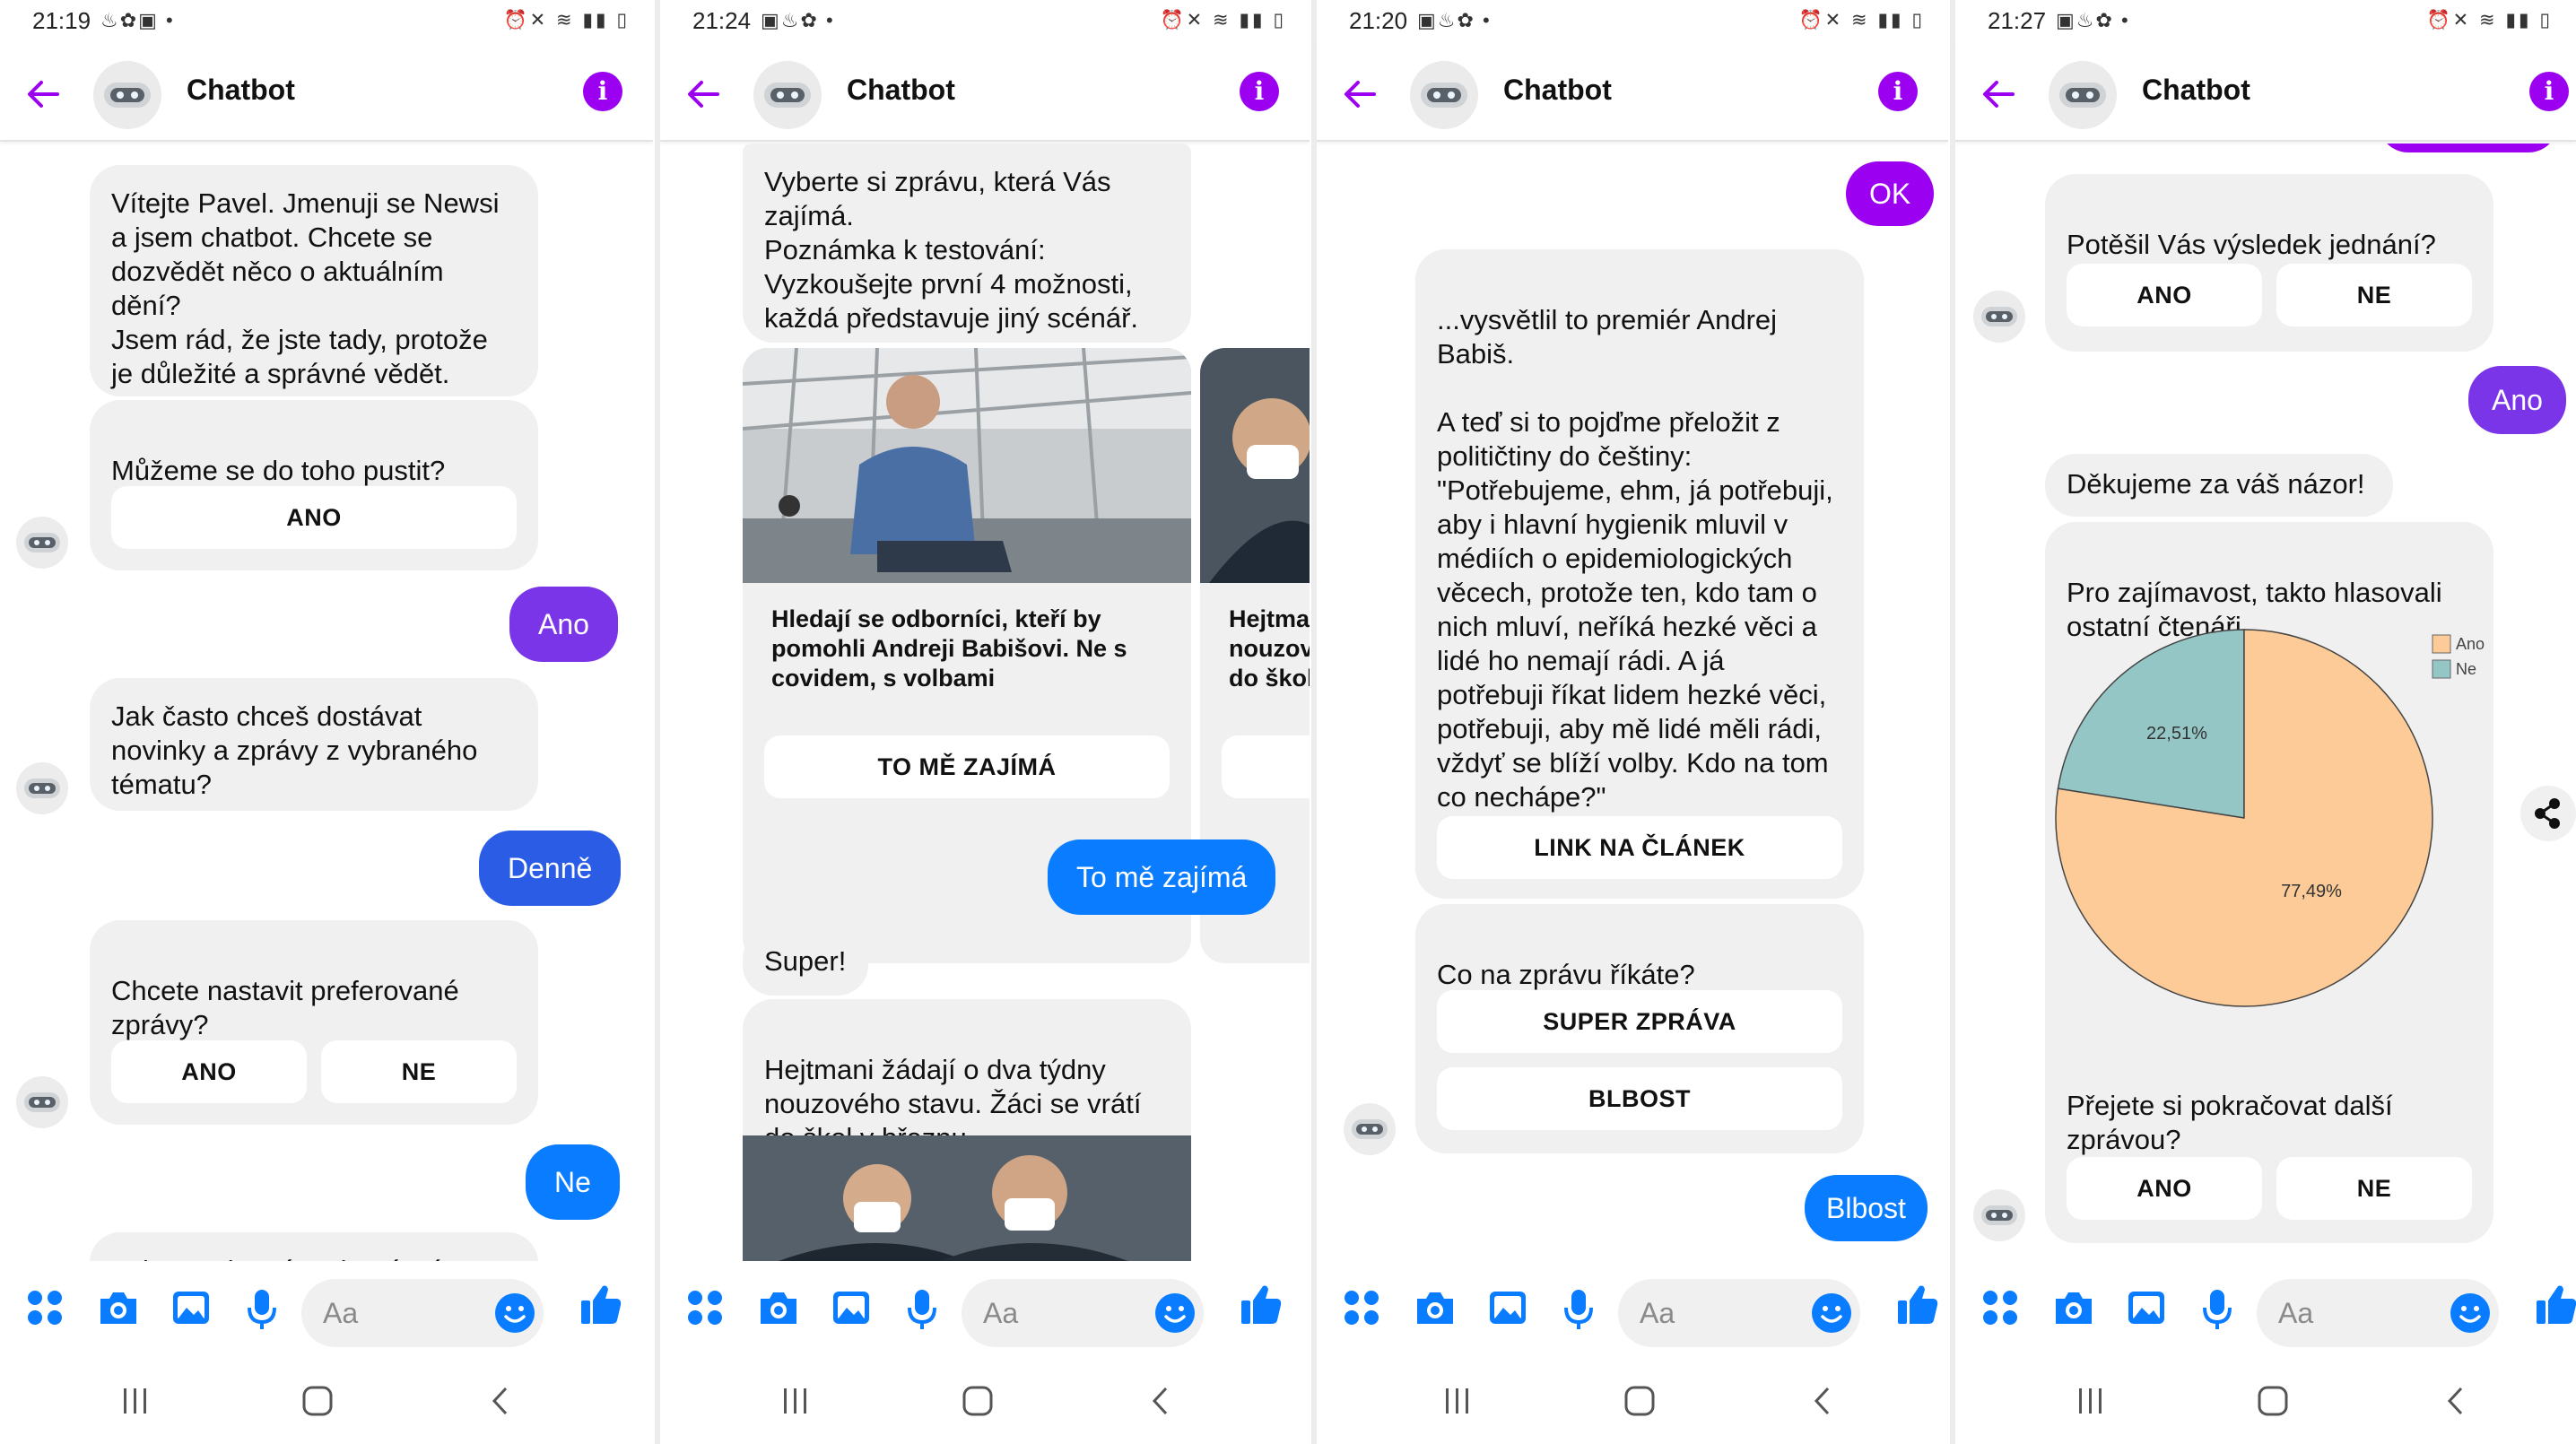 The image size is (2576, 1444). Describe the element at coordinates (2470, 644) in the screenshot. I see `legend-label-ano: Ano` at that location.